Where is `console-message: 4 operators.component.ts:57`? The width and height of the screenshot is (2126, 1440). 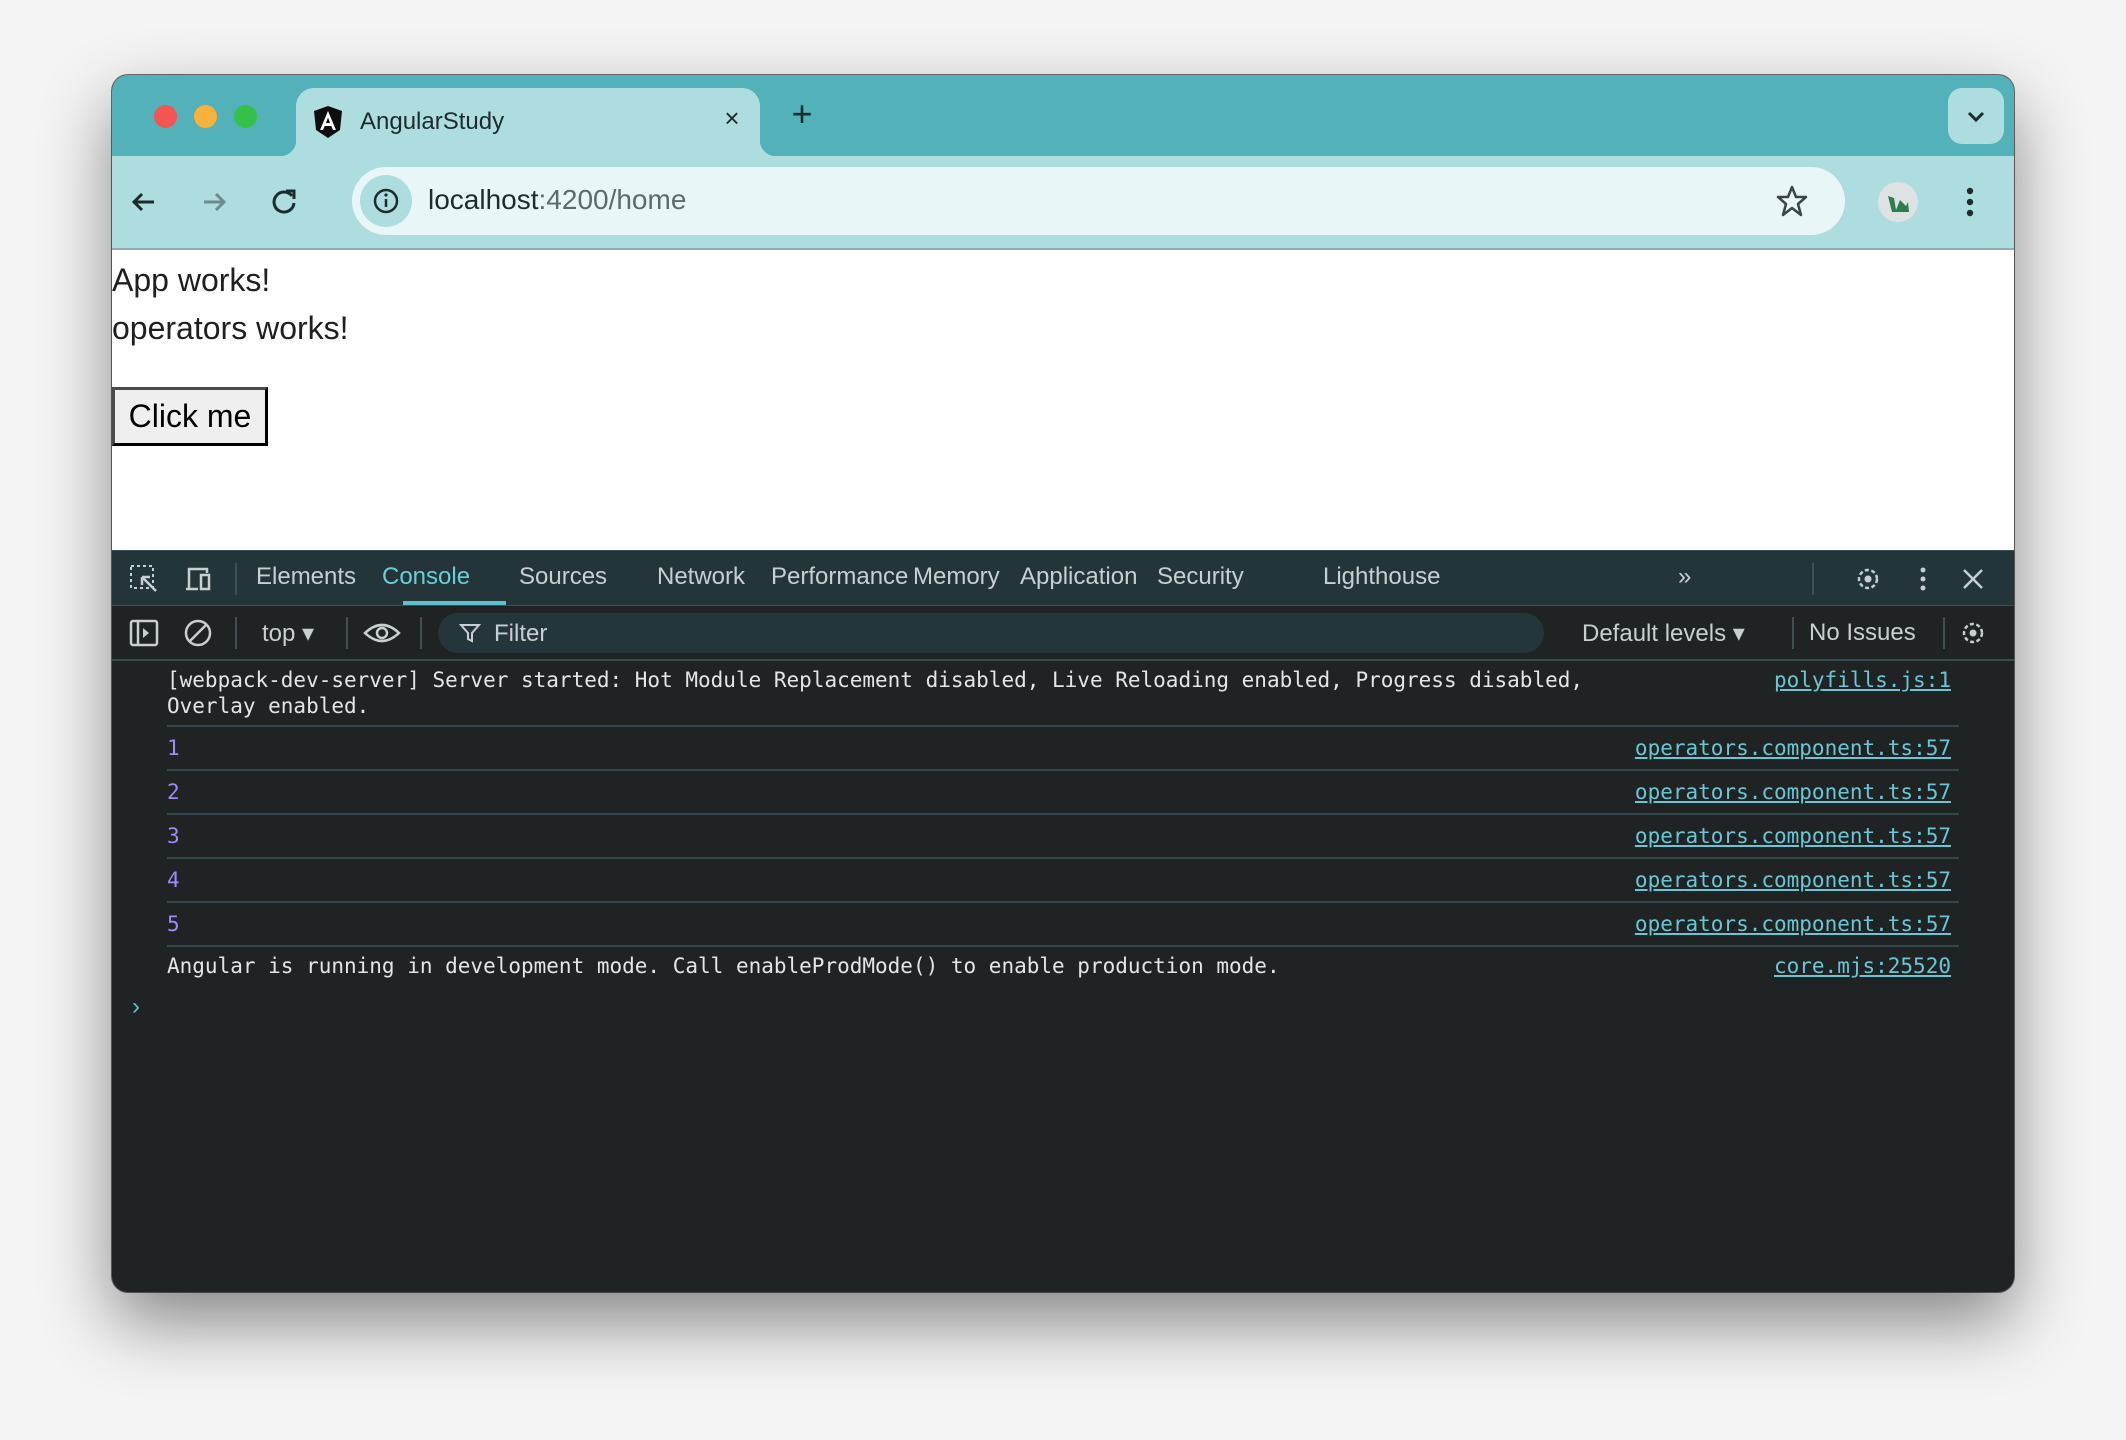
console-message: 4 operators.component.ts:57 is located at coordinates (1063, 881).